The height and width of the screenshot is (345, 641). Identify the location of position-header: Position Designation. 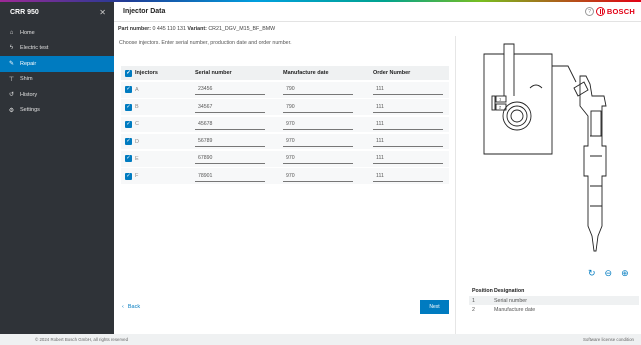
(554, 291).